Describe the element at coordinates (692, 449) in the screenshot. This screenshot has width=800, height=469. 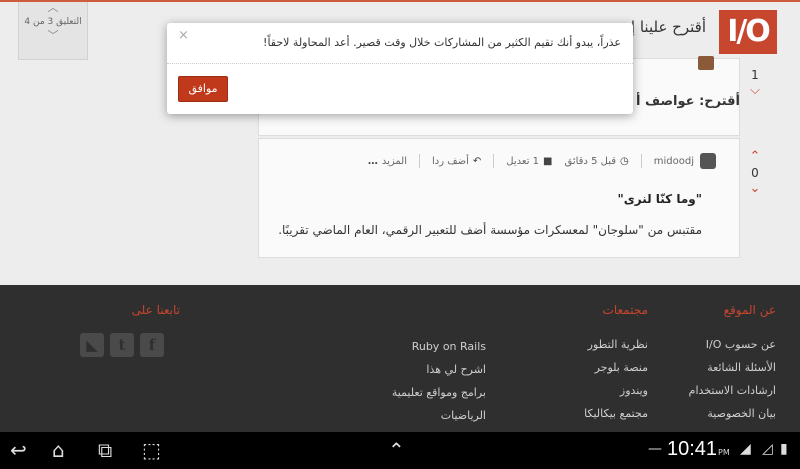
I see `clock-time: 10:41` at that location.